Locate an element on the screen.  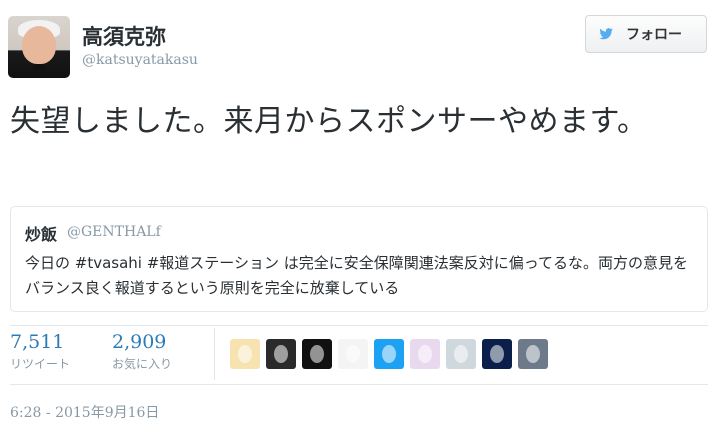
sketch-avatar-icon is located at coordinates (353, 354).